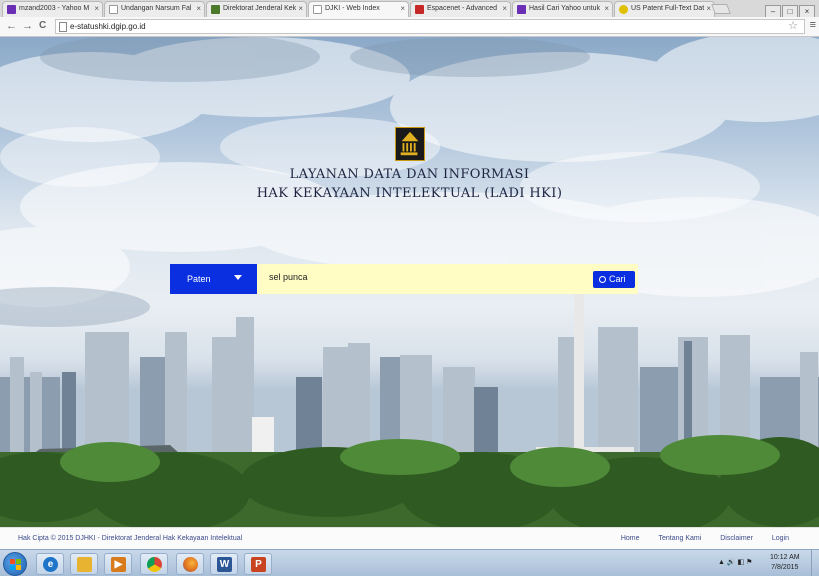 Image resolution: width=819 pixels, height=576 pixels. What do you see at coordinates (11, 26) in the screenshot?
I see `back-button: ←` at bounding box center [11, 26].